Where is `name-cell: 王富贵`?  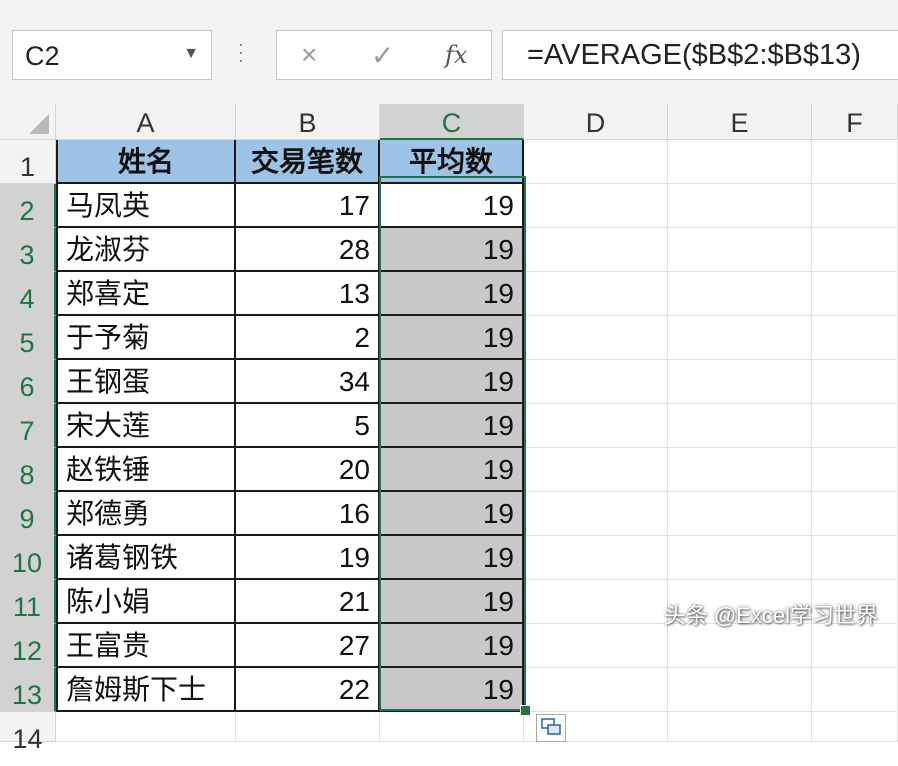 name-cell: 王富贵 is located at coordinates (146, 646).